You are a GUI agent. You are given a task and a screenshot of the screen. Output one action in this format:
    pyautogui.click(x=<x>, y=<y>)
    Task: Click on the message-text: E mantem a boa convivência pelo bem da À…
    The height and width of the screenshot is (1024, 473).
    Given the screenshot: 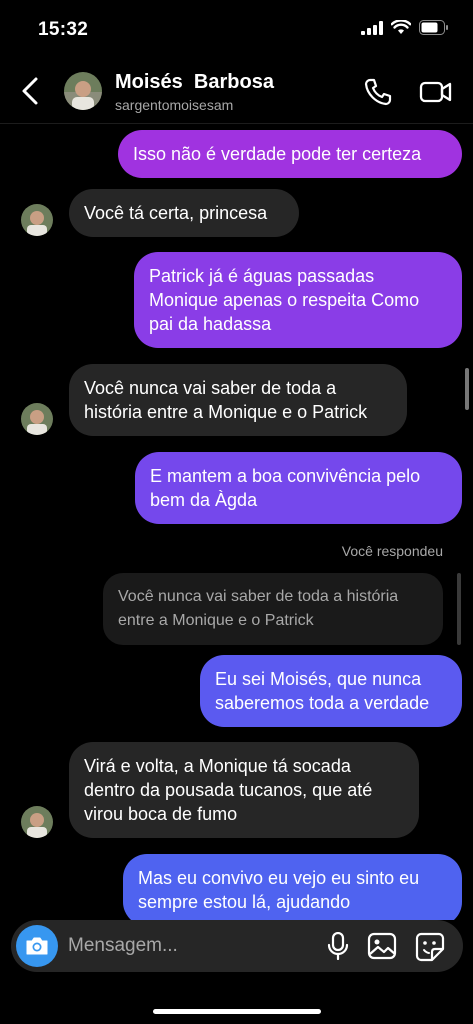 What is the action you would take?
    pyautogui.click(x=285, y=488)
    